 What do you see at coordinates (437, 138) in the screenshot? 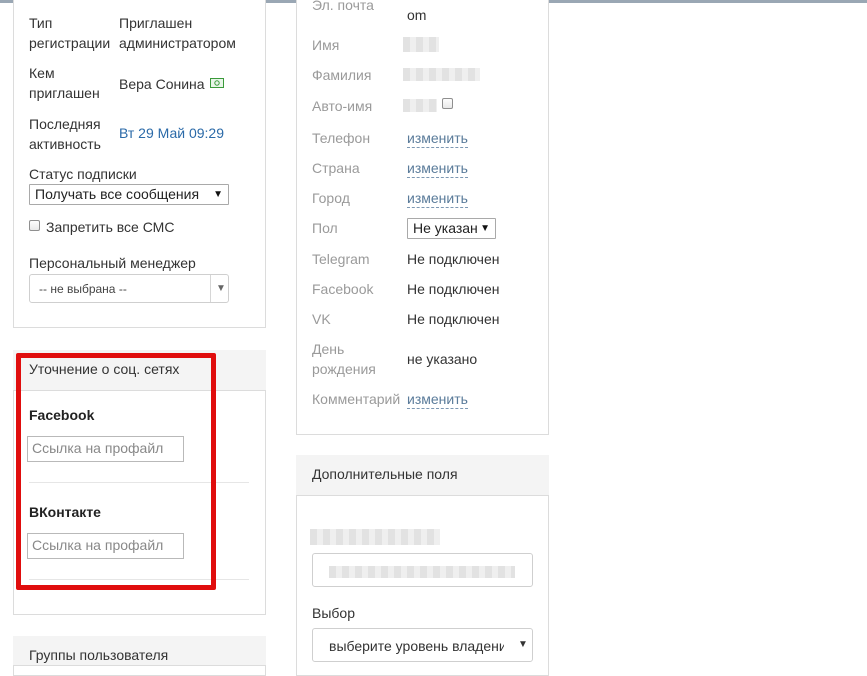
I see `phone-edit-link: изменить` at bounding box center [437, 138].